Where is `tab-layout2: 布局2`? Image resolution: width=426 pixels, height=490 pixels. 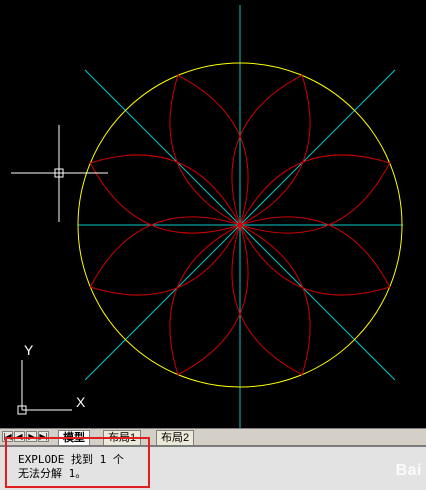 tab-layout2: 布局2 is located at coordinates (175, 437).